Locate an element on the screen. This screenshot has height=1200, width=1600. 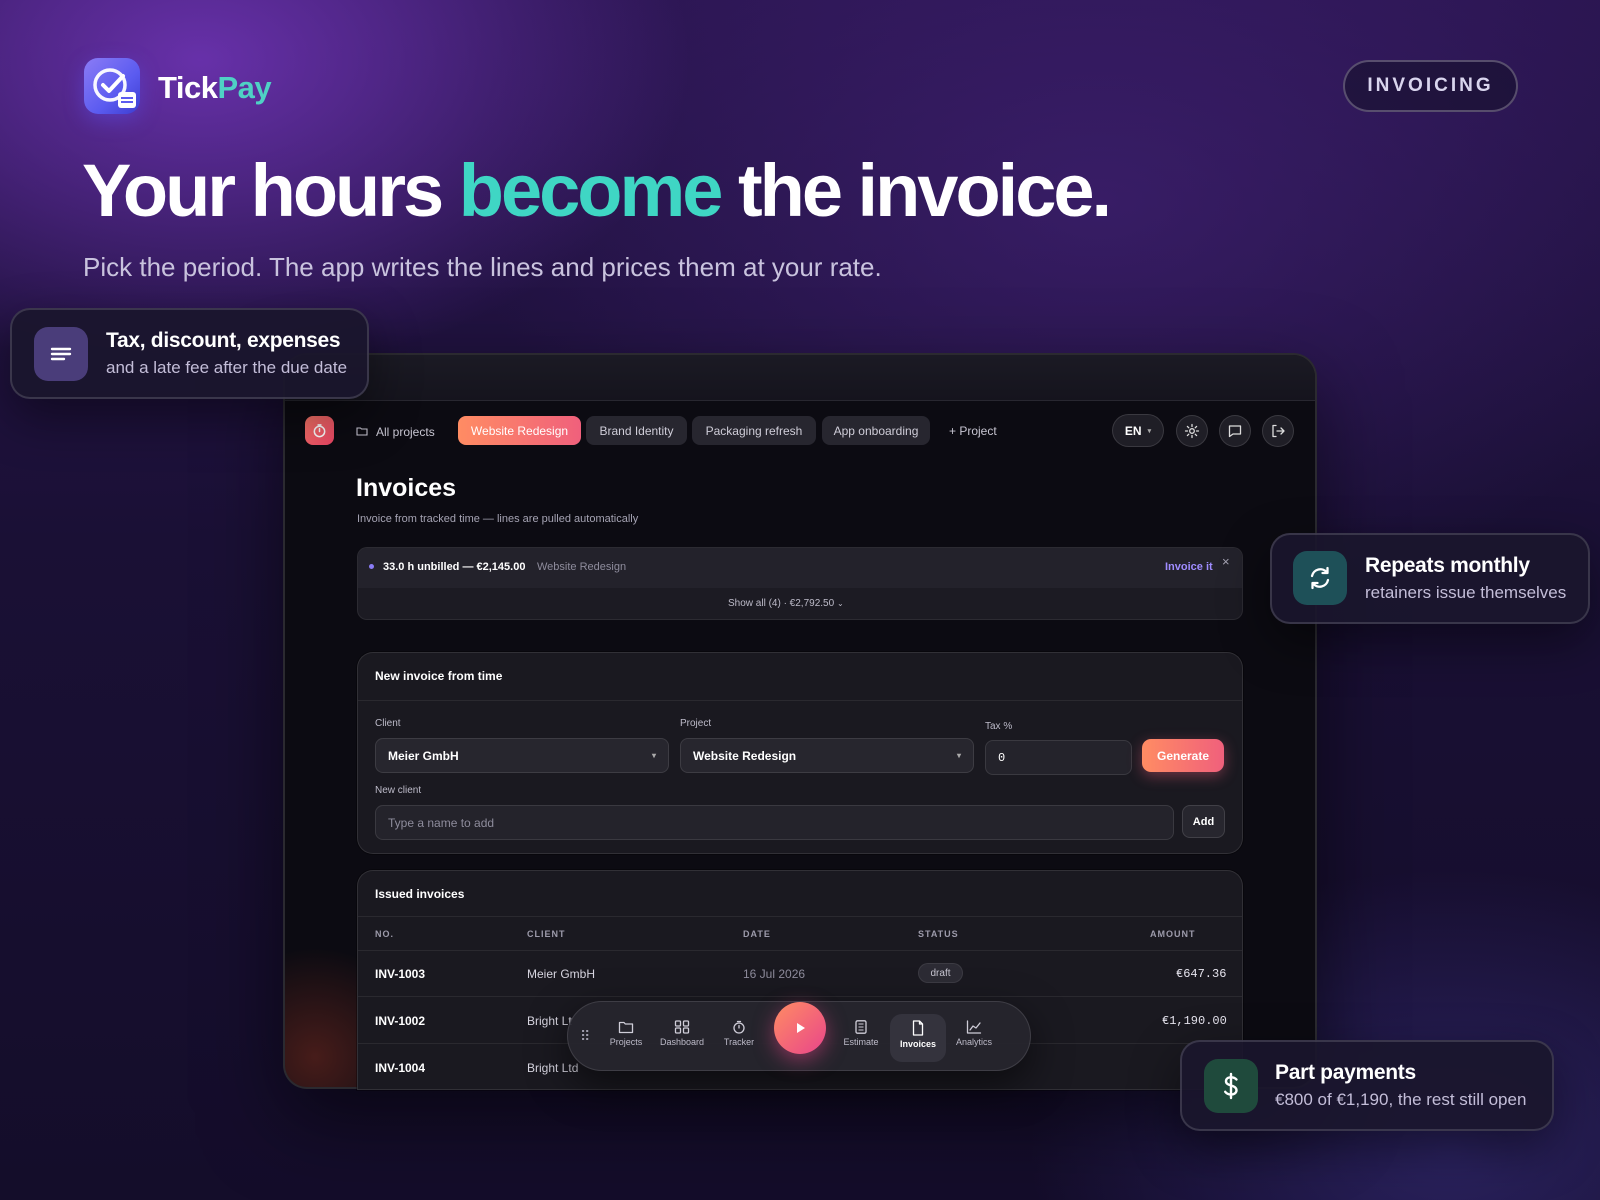
chart-icon is located at coordinates (974, 1027).